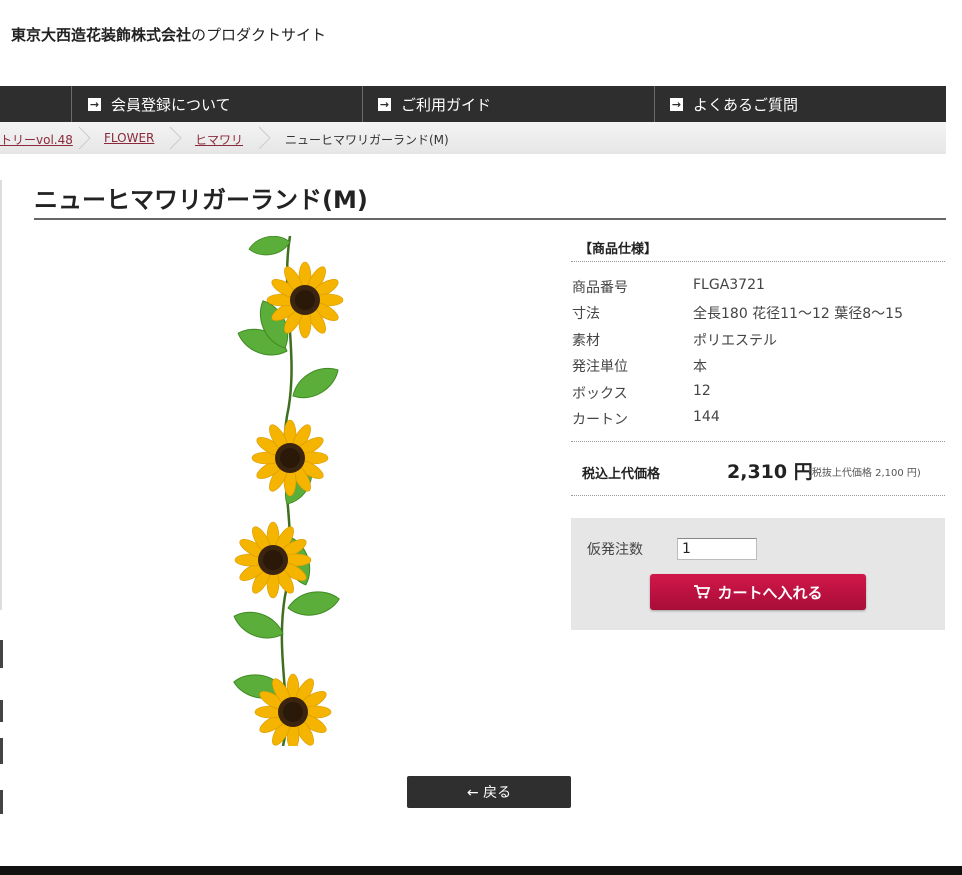 The image size is (962, 875). Describe the element at coordinates (729, 285) in the screenshot. I see `spec-value: FLGA3721` at that location.